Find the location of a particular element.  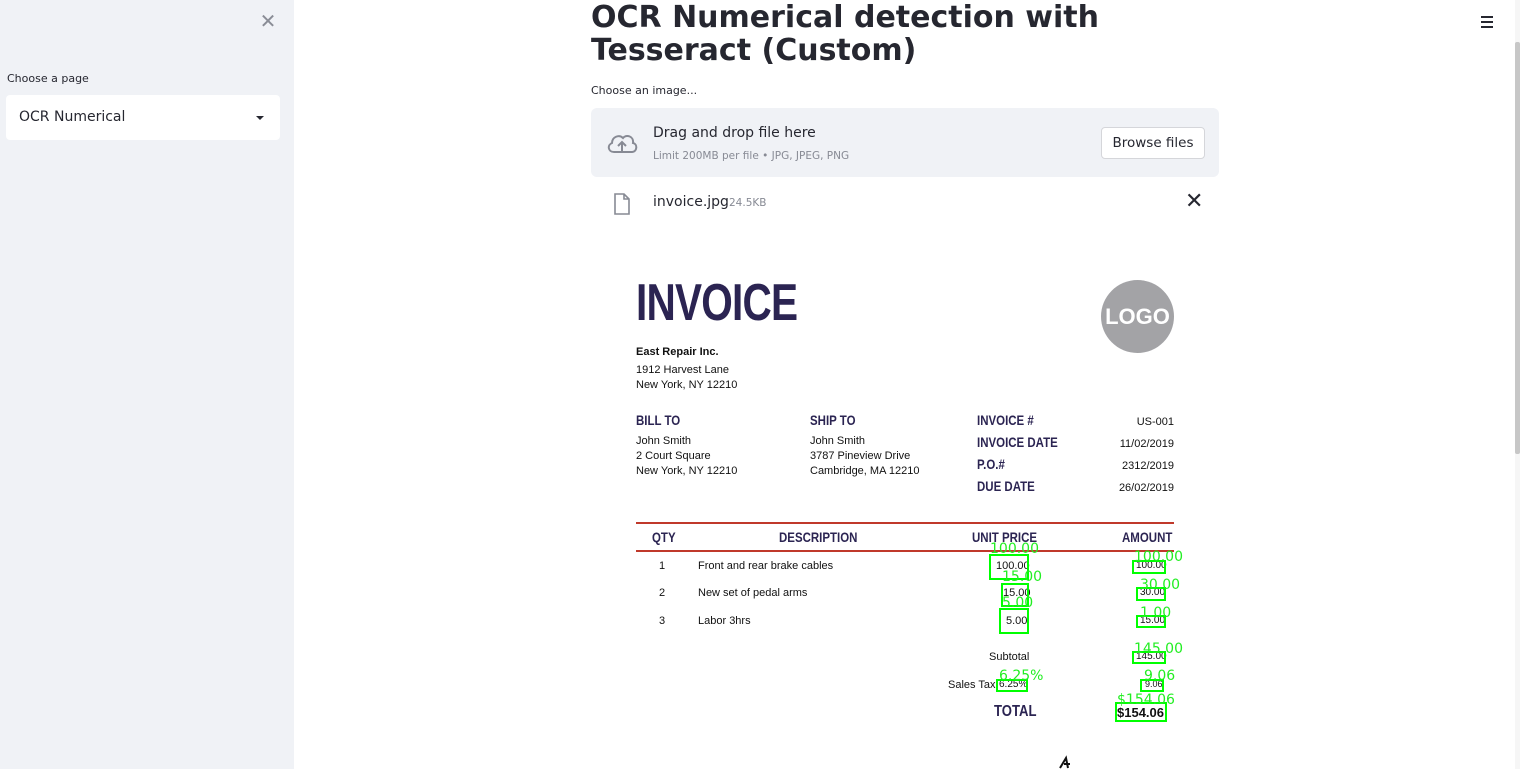

ocr-detection-label: $154.06 is located at coordinates (1146, 700).